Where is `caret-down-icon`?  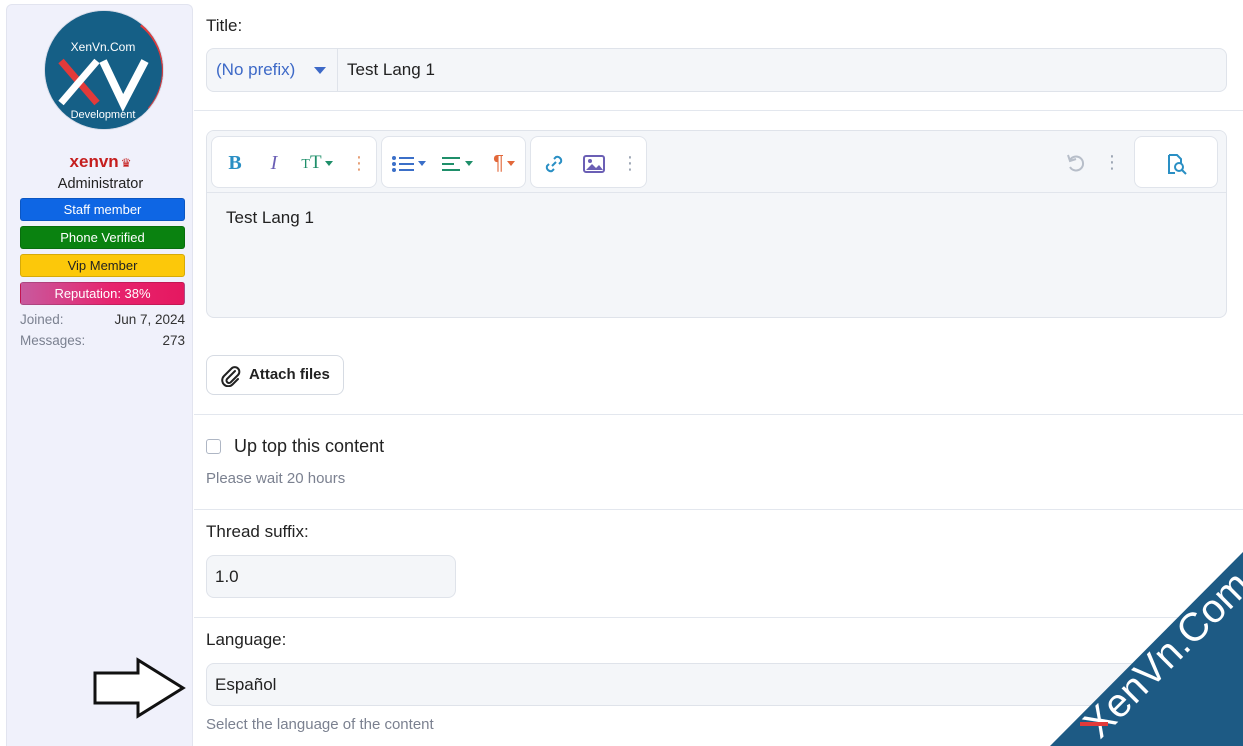 caret-down-icon is located at coordinates (320, 70).